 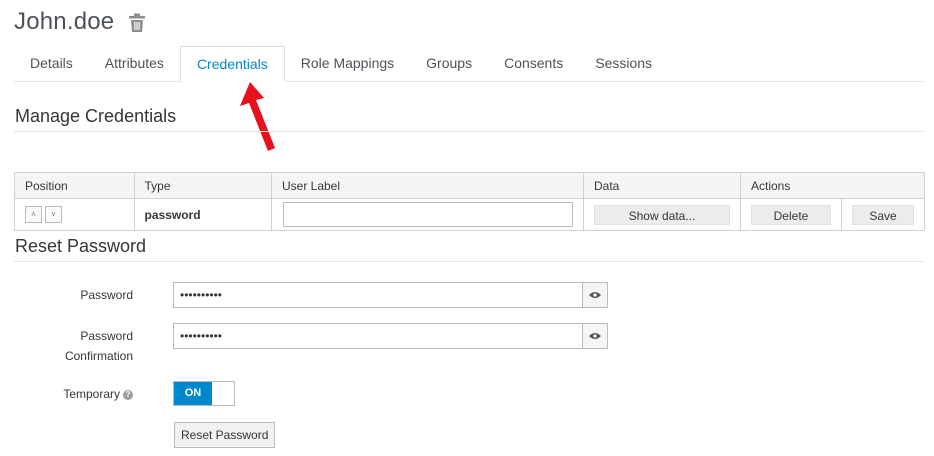 I want to click on column-header-position: Position, so click(x=74, y=185).